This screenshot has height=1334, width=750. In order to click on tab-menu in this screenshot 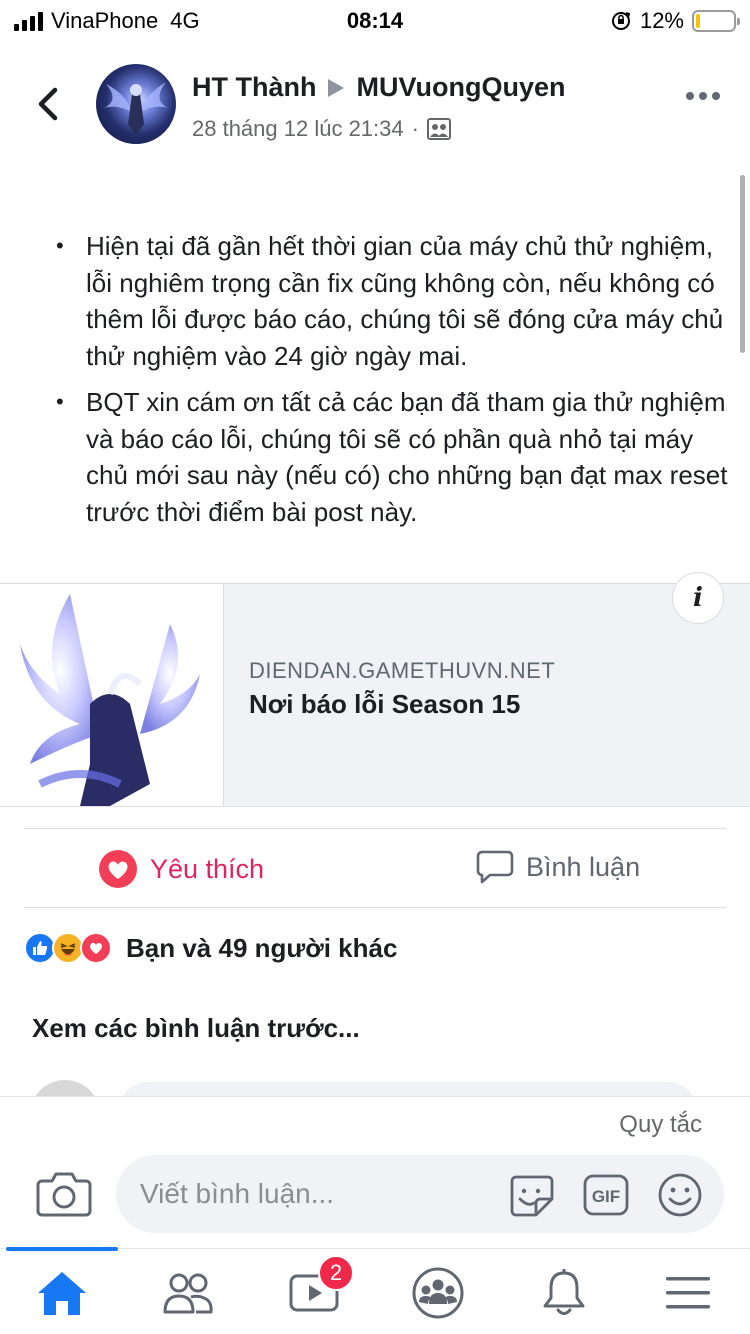, I will do `click(688, 1293)`.